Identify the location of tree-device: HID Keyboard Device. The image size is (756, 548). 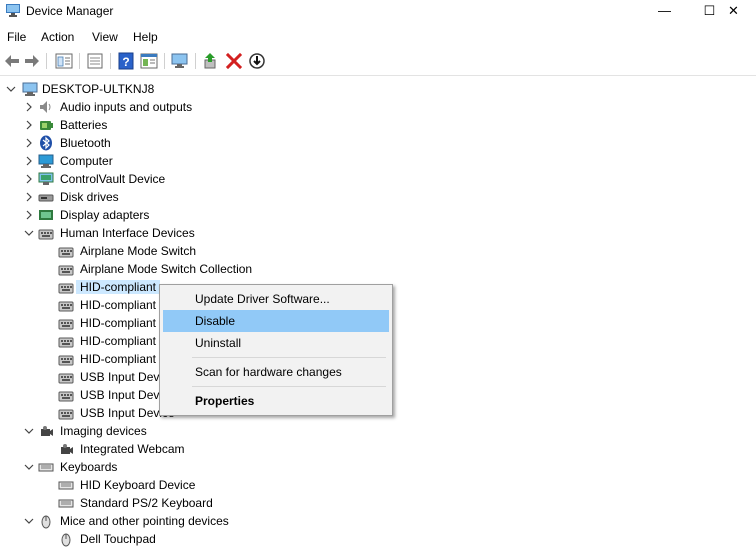
(164, 485).